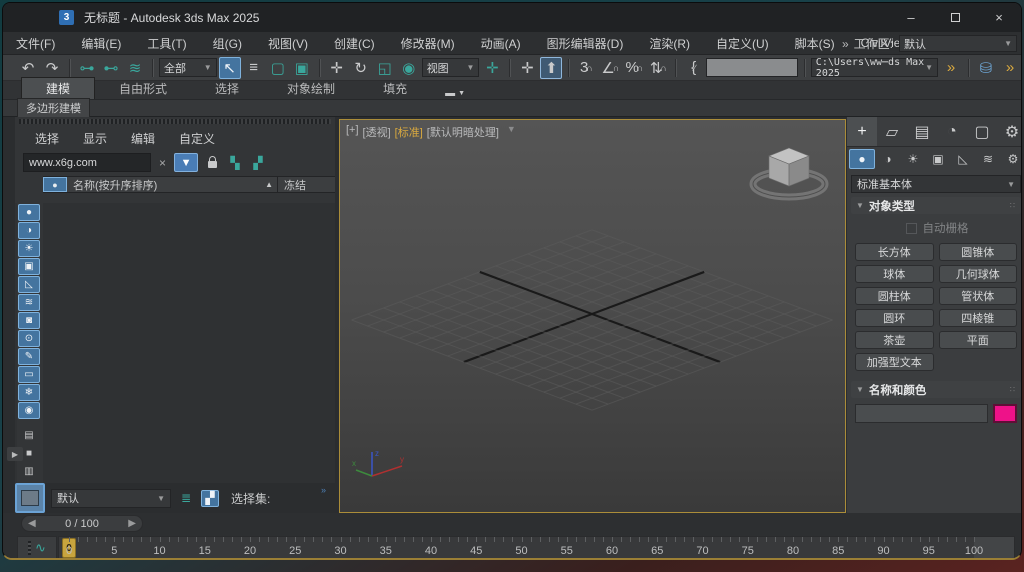 The width and height of the screenshot is (1024, 572). Describe the element at coordinates (752, 67) in the screenshot. I see `named-selection-set-input` at that location.